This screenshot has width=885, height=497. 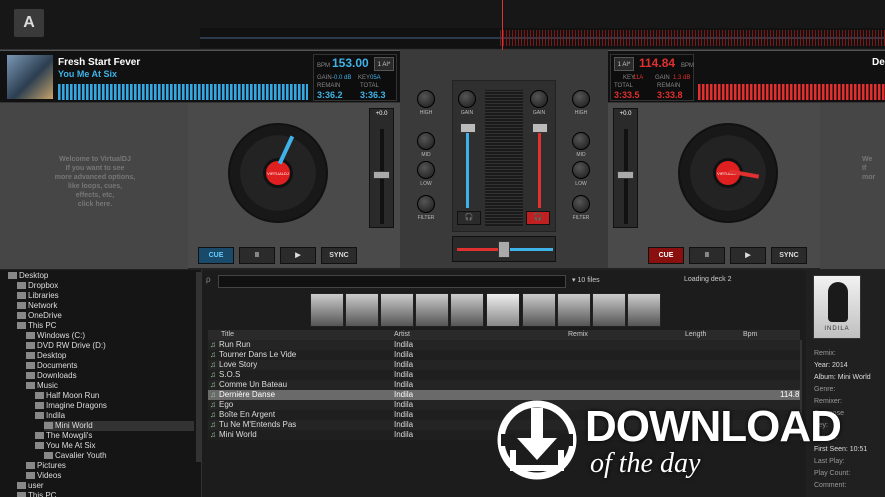 I want to click on crossfader, so click(x=504, y=249).